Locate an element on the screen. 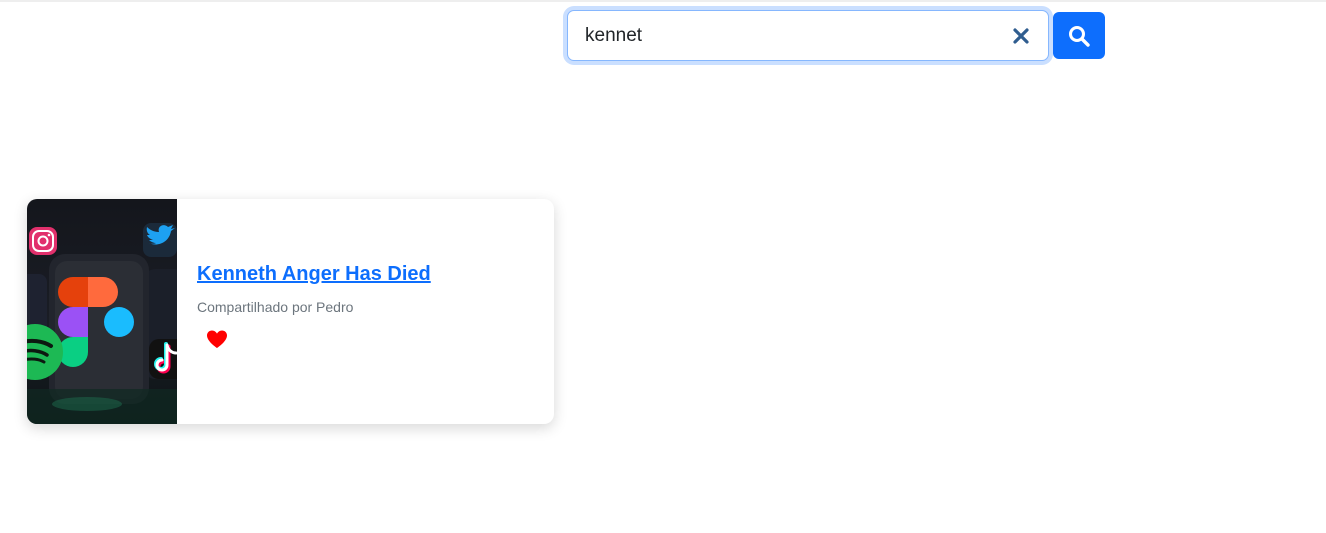 The width and height of the screenshot is (1326, 533). search-icon is located at coordinates (1079, 36).